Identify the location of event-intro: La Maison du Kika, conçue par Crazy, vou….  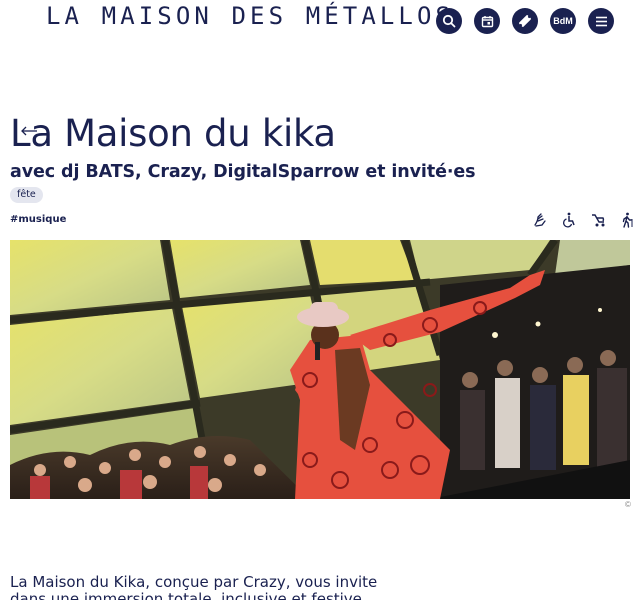
(194, 586).